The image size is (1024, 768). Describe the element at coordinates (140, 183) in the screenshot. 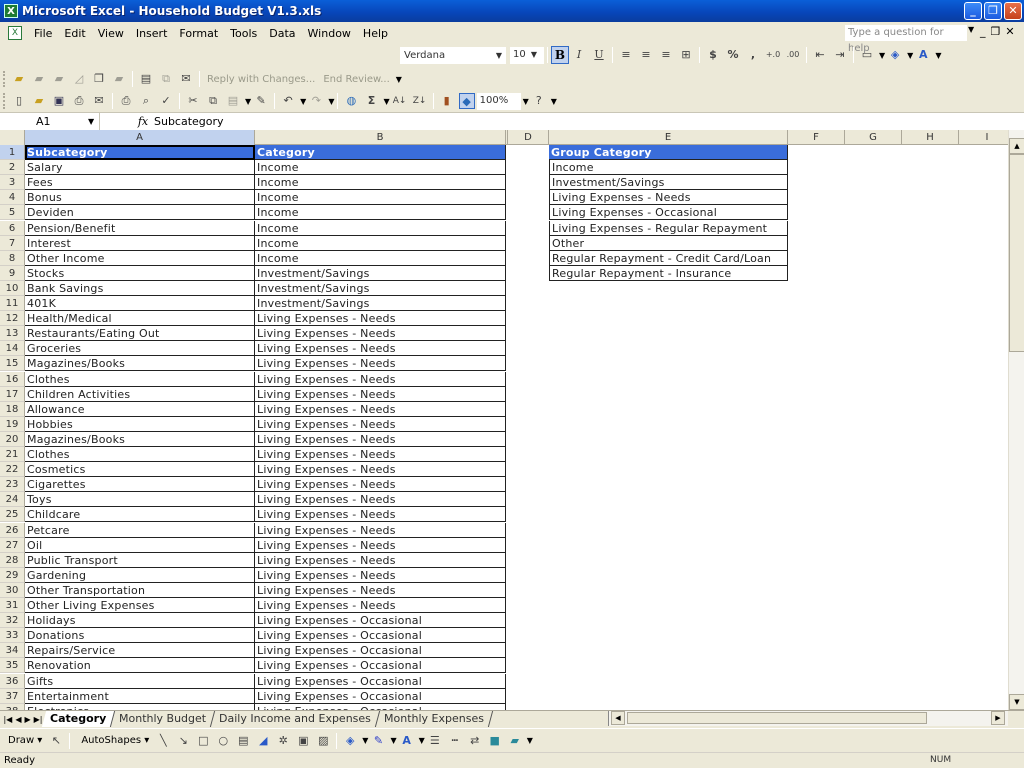

I see `cell-subcategory: Fees` at that location.